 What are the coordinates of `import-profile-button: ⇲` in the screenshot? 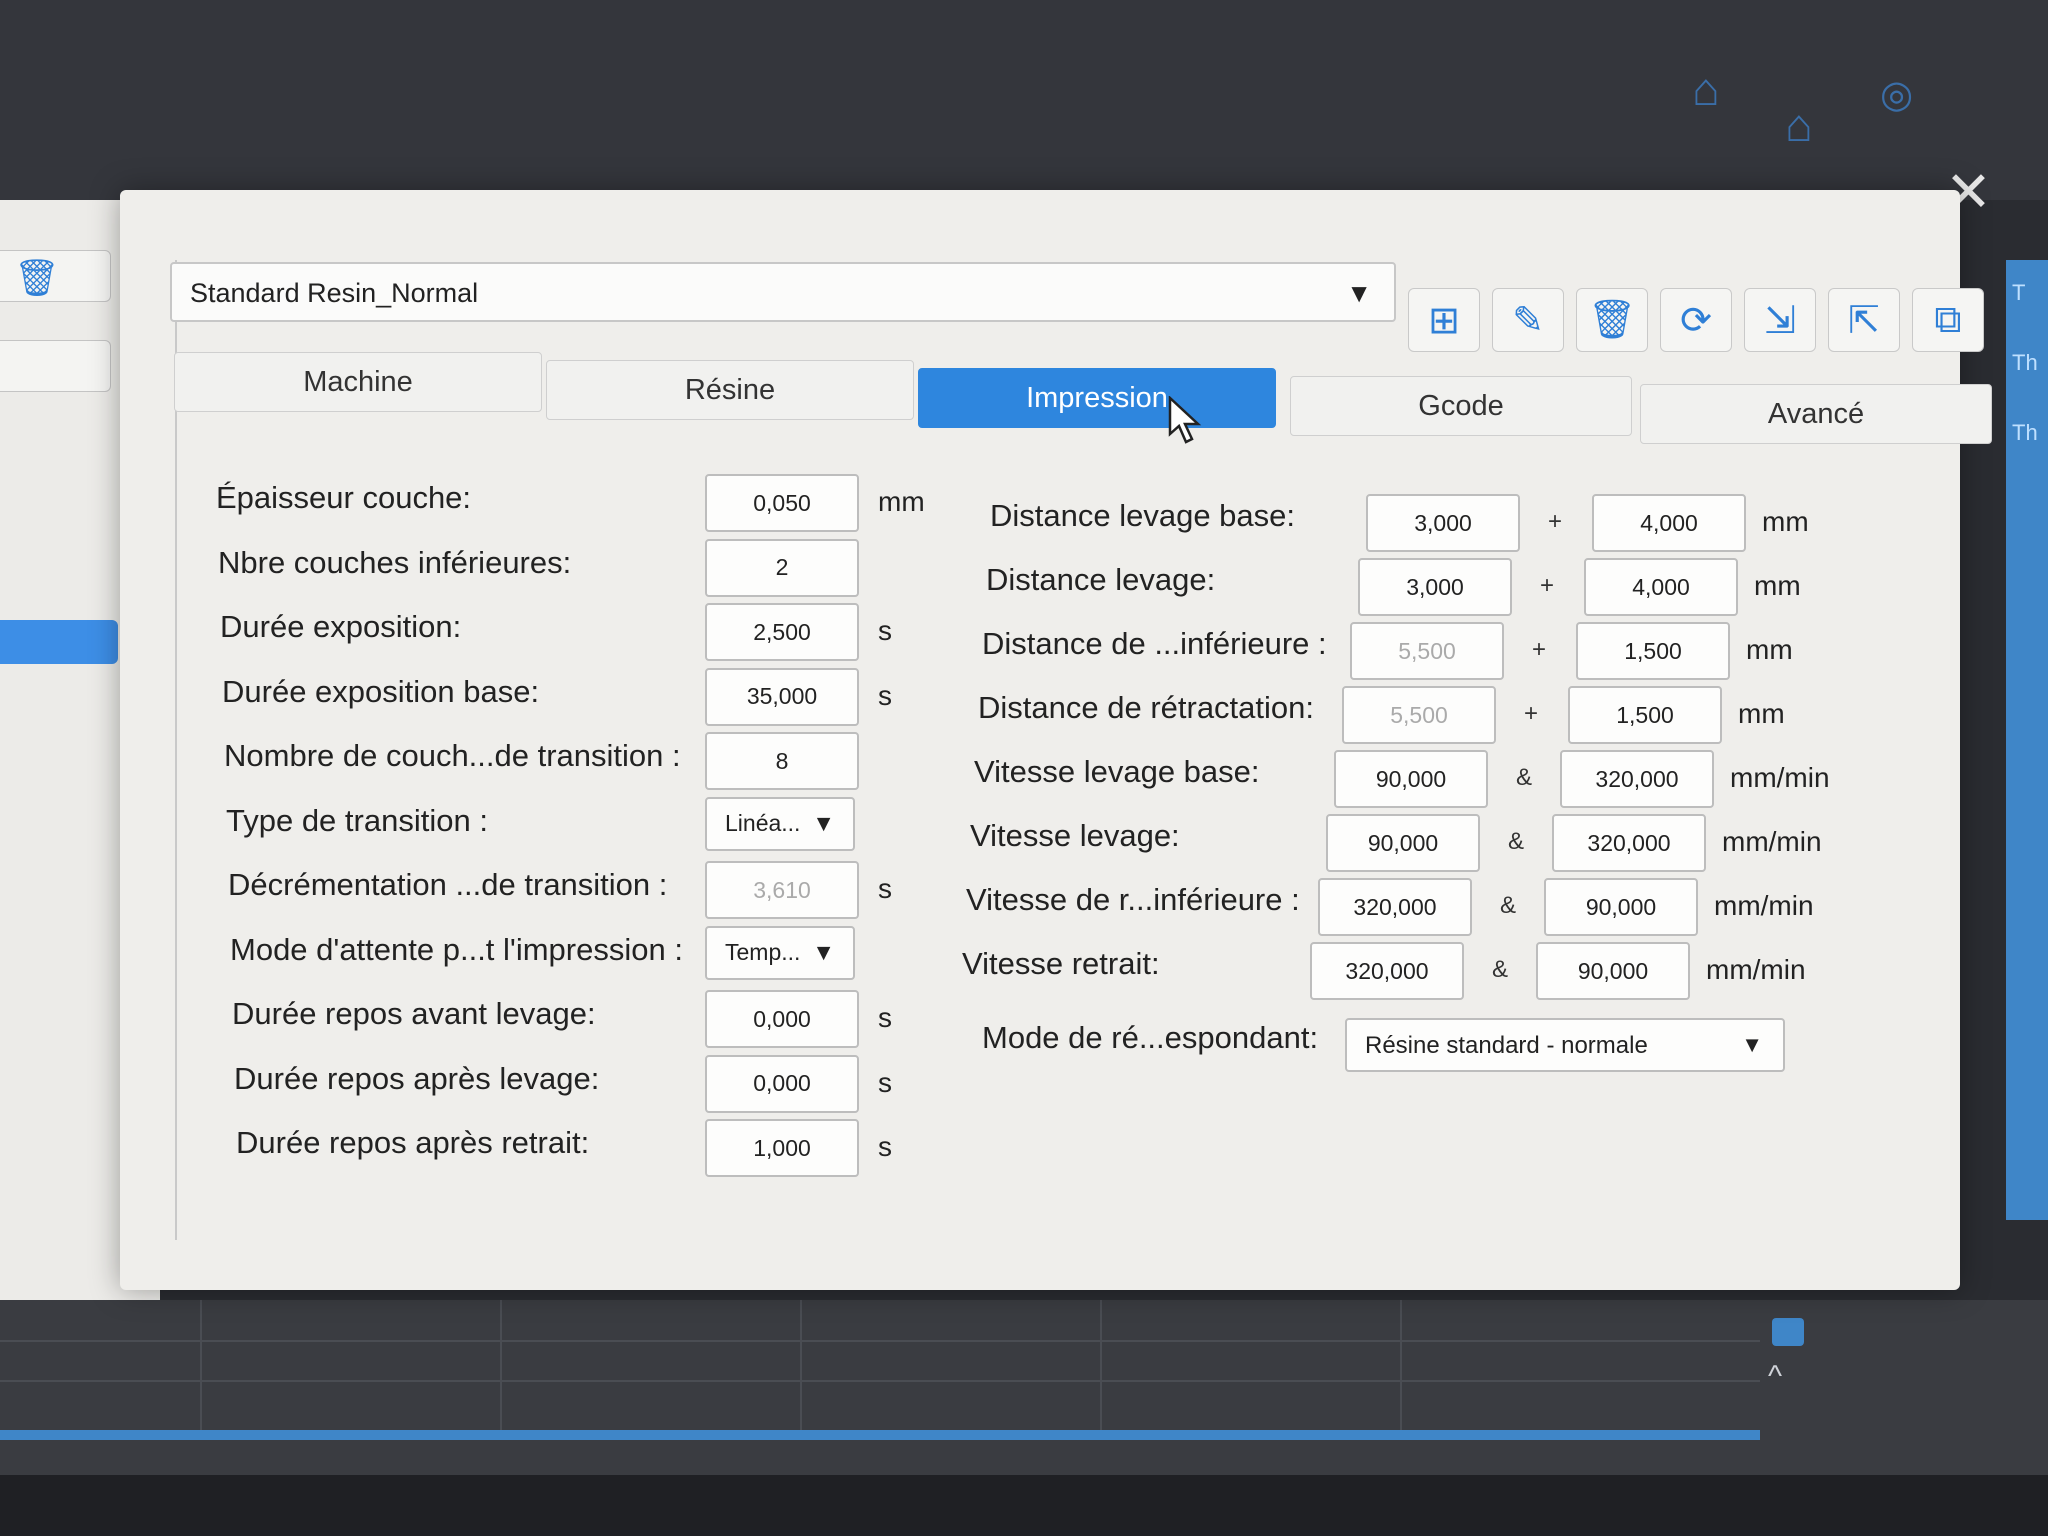 It's located at (1780, 320).